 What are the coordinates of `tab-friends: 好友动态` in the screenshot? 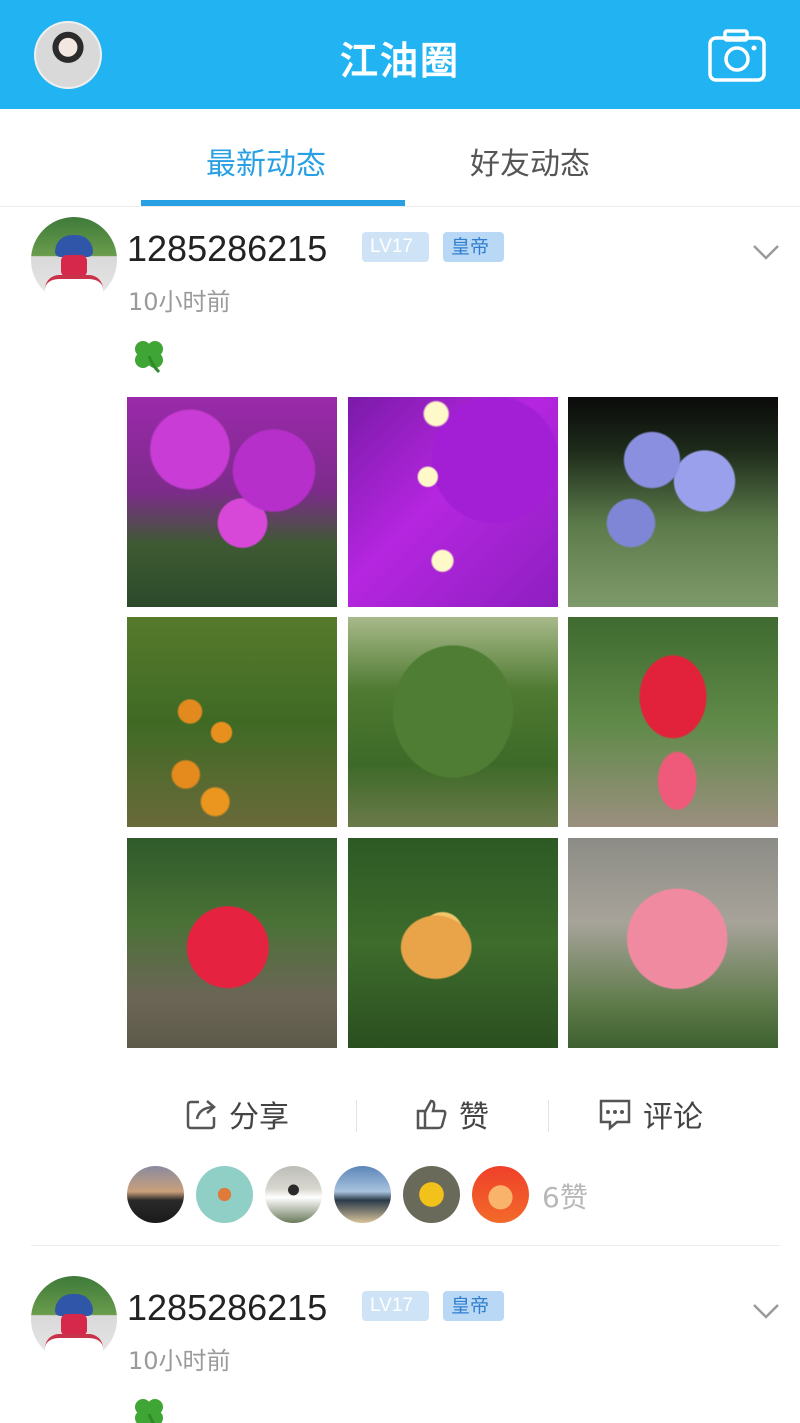 It's located at (530, 161).